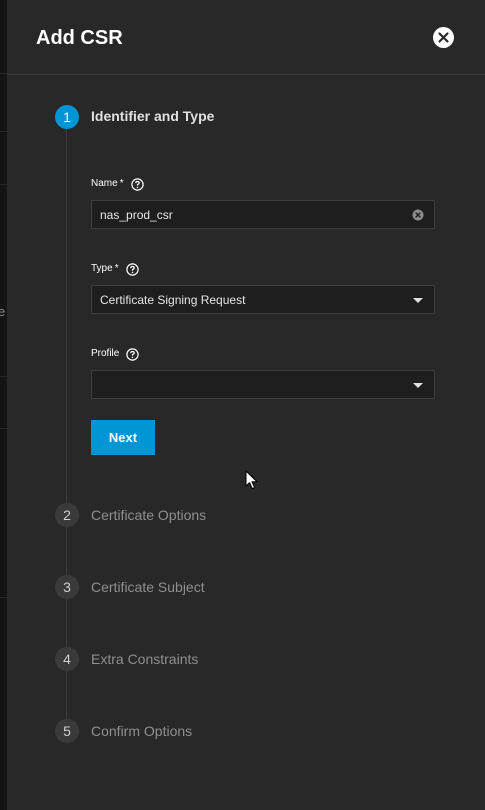 The image size is (485, 810). Describe the element at coordinates (67, 117) in the screenshot. I see `step-1-number: 1` at that location.